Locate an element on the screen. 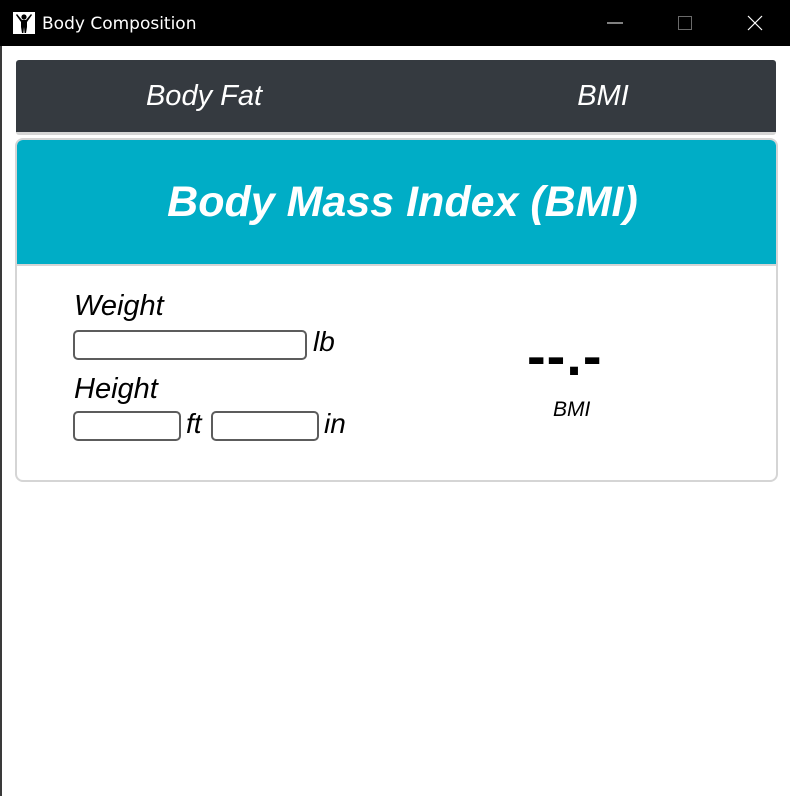 This screenshot has width=790, height=796. weight-label: Weight is located at coordinates (119, 306).